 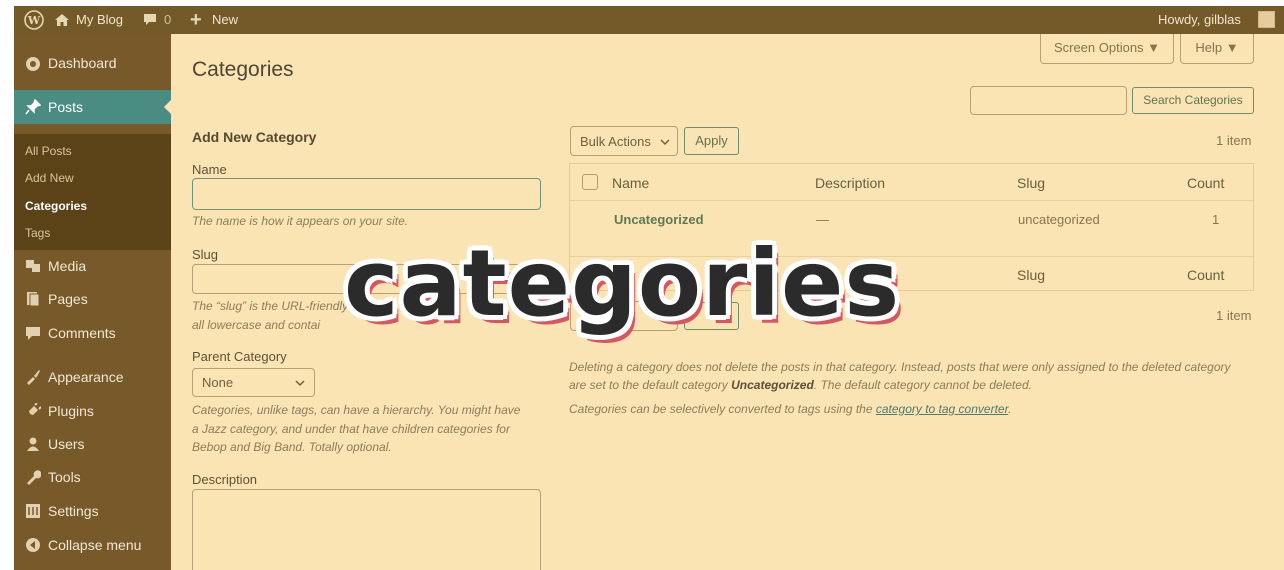 What do you see at coordinates (68, 299) in the screenshot?
I see `sidebar-item-label: Pages` at bounding box center [68, 299].